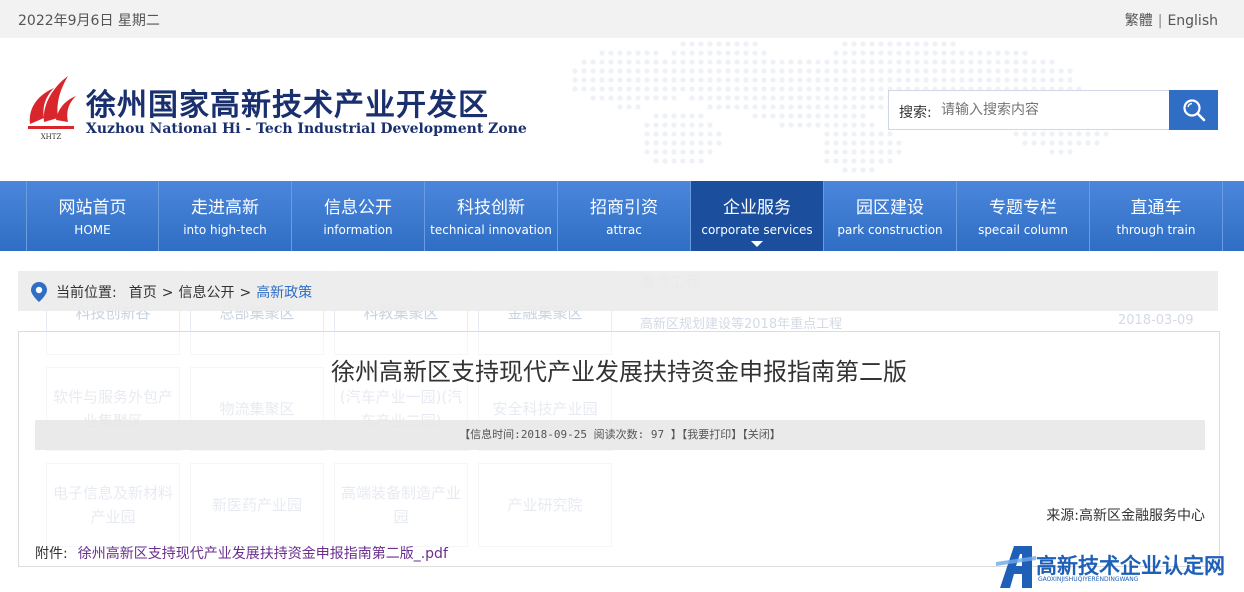 This screenshot has height=592, width=1244. I want to click on watermark: 高新技术企业认定网 GAOXINJISHUQIYERENDINGWANG, so click(1120, 566).